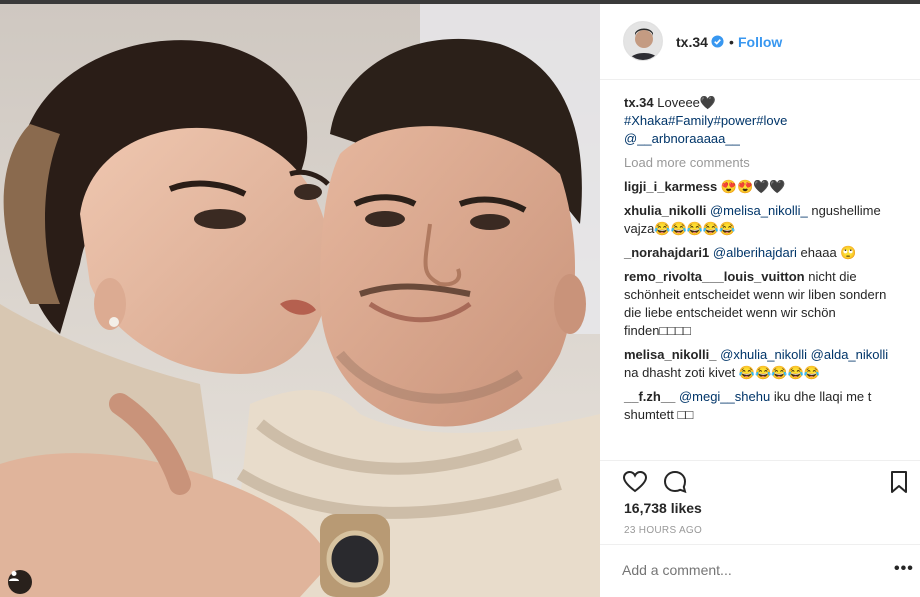 This screenshot has height=597, width=920. I want to click on verified-badge-icon, so click(717, 41).